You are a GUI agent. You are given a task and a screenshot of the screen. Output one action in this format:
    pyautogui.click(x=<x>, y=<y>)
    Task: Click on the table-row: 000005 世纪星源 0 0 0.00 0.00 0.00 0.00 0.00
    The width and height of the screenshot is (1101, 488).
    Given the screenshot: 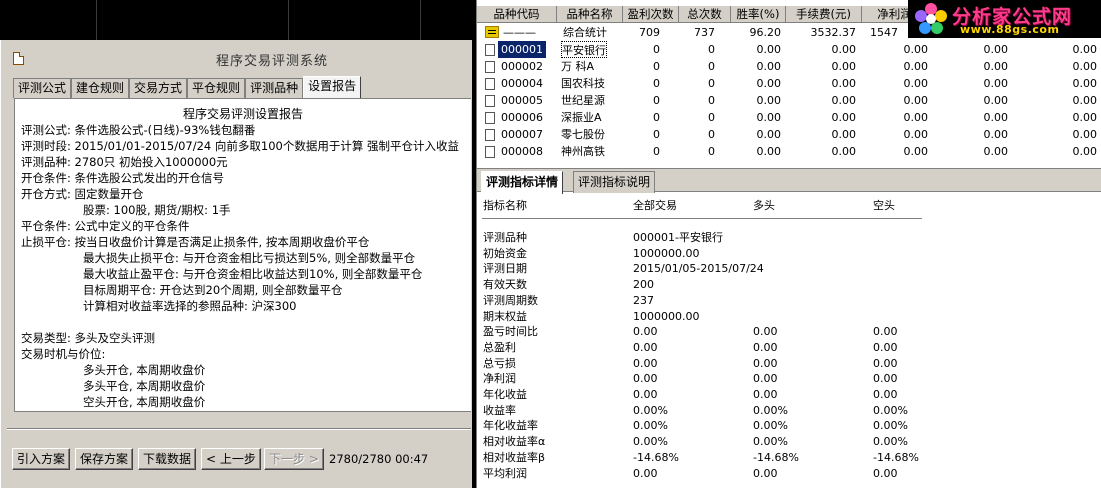 What is the action you would take?
    pyautogui.click(x=789, y=100)
    